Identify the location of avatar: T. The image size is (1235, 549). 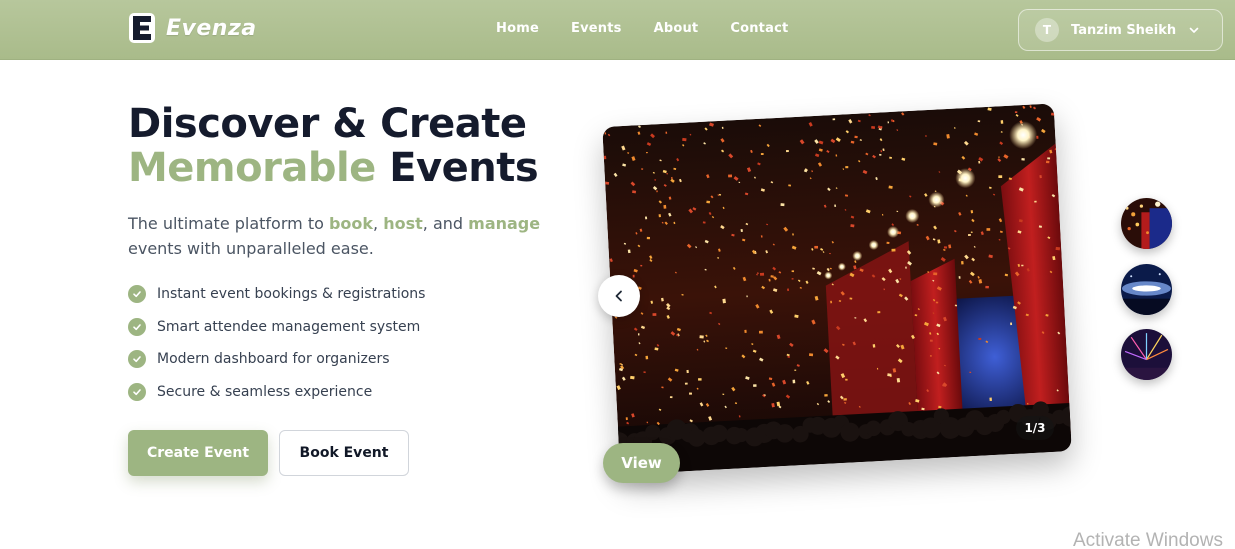
(1047, 30).